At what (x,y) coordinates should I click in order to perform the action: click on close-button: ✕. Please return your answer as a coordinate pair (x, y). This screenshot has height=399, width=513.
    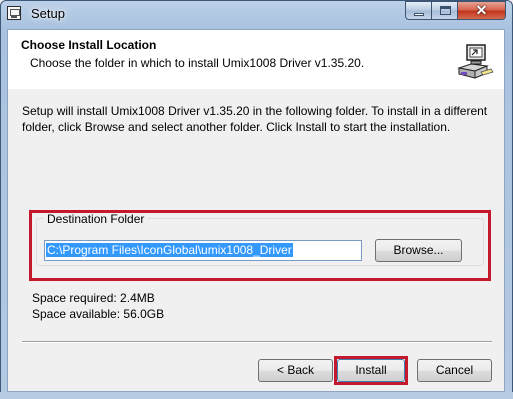
    Looking at the image, I should click on (481, 10).